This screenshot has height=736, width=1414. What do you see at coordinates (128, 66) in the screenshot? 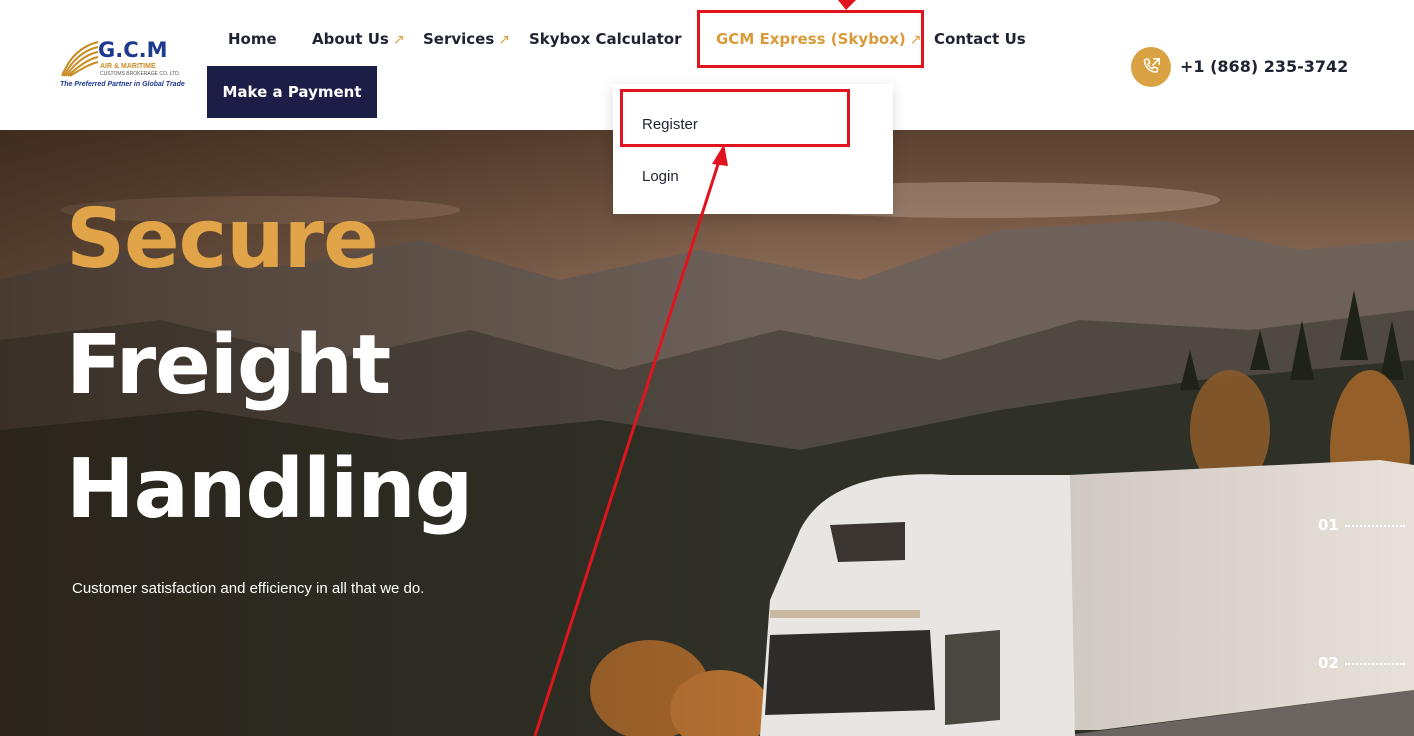
I see `logo-subtitle: AIR & MARITIME` at bounding box center [128, 66].